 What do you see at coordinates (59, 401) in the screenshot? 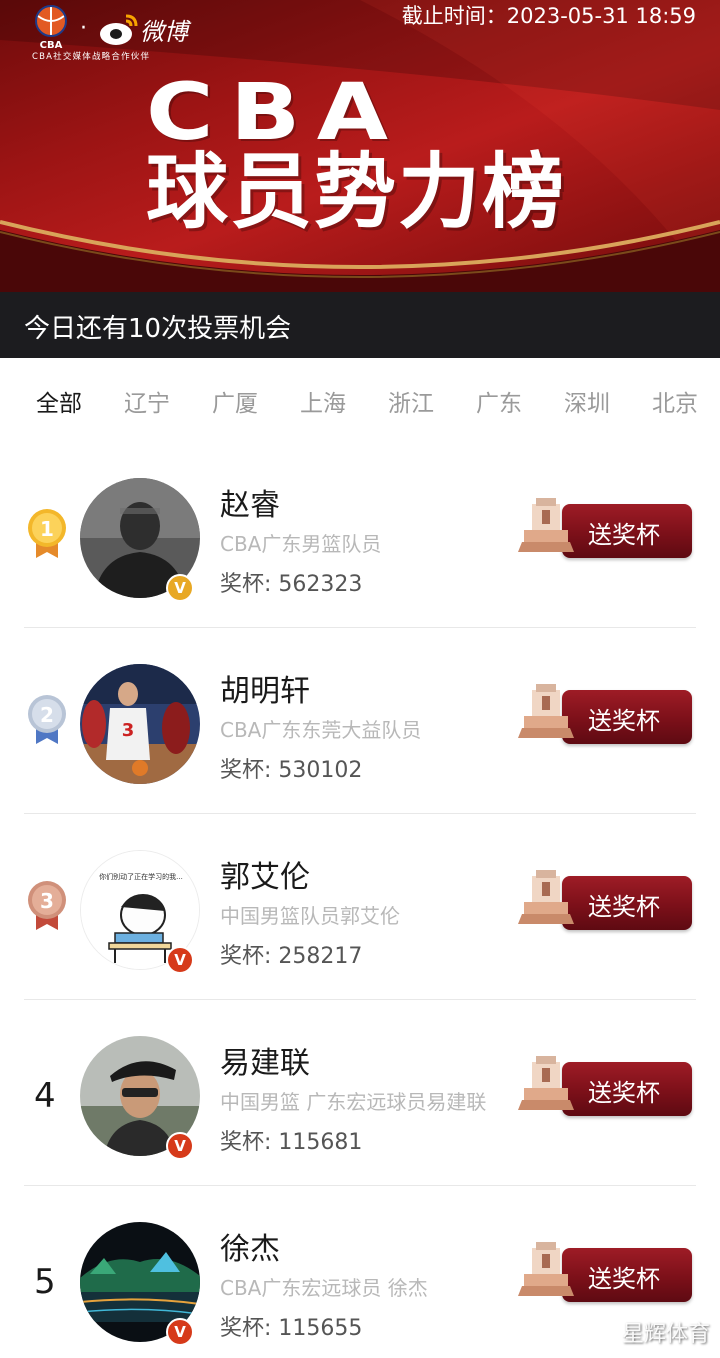
I see `tab-all: 全部` at bounding box center [59, 401].